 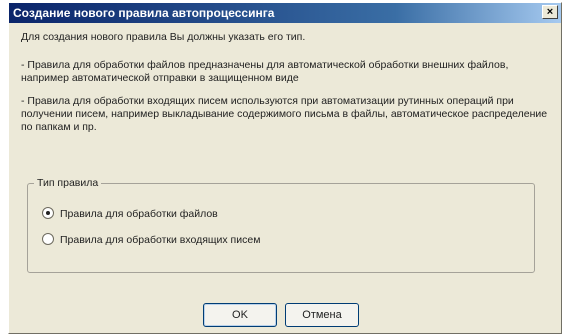 I want to click on radio-button-checked, so click(x=48, y=213).